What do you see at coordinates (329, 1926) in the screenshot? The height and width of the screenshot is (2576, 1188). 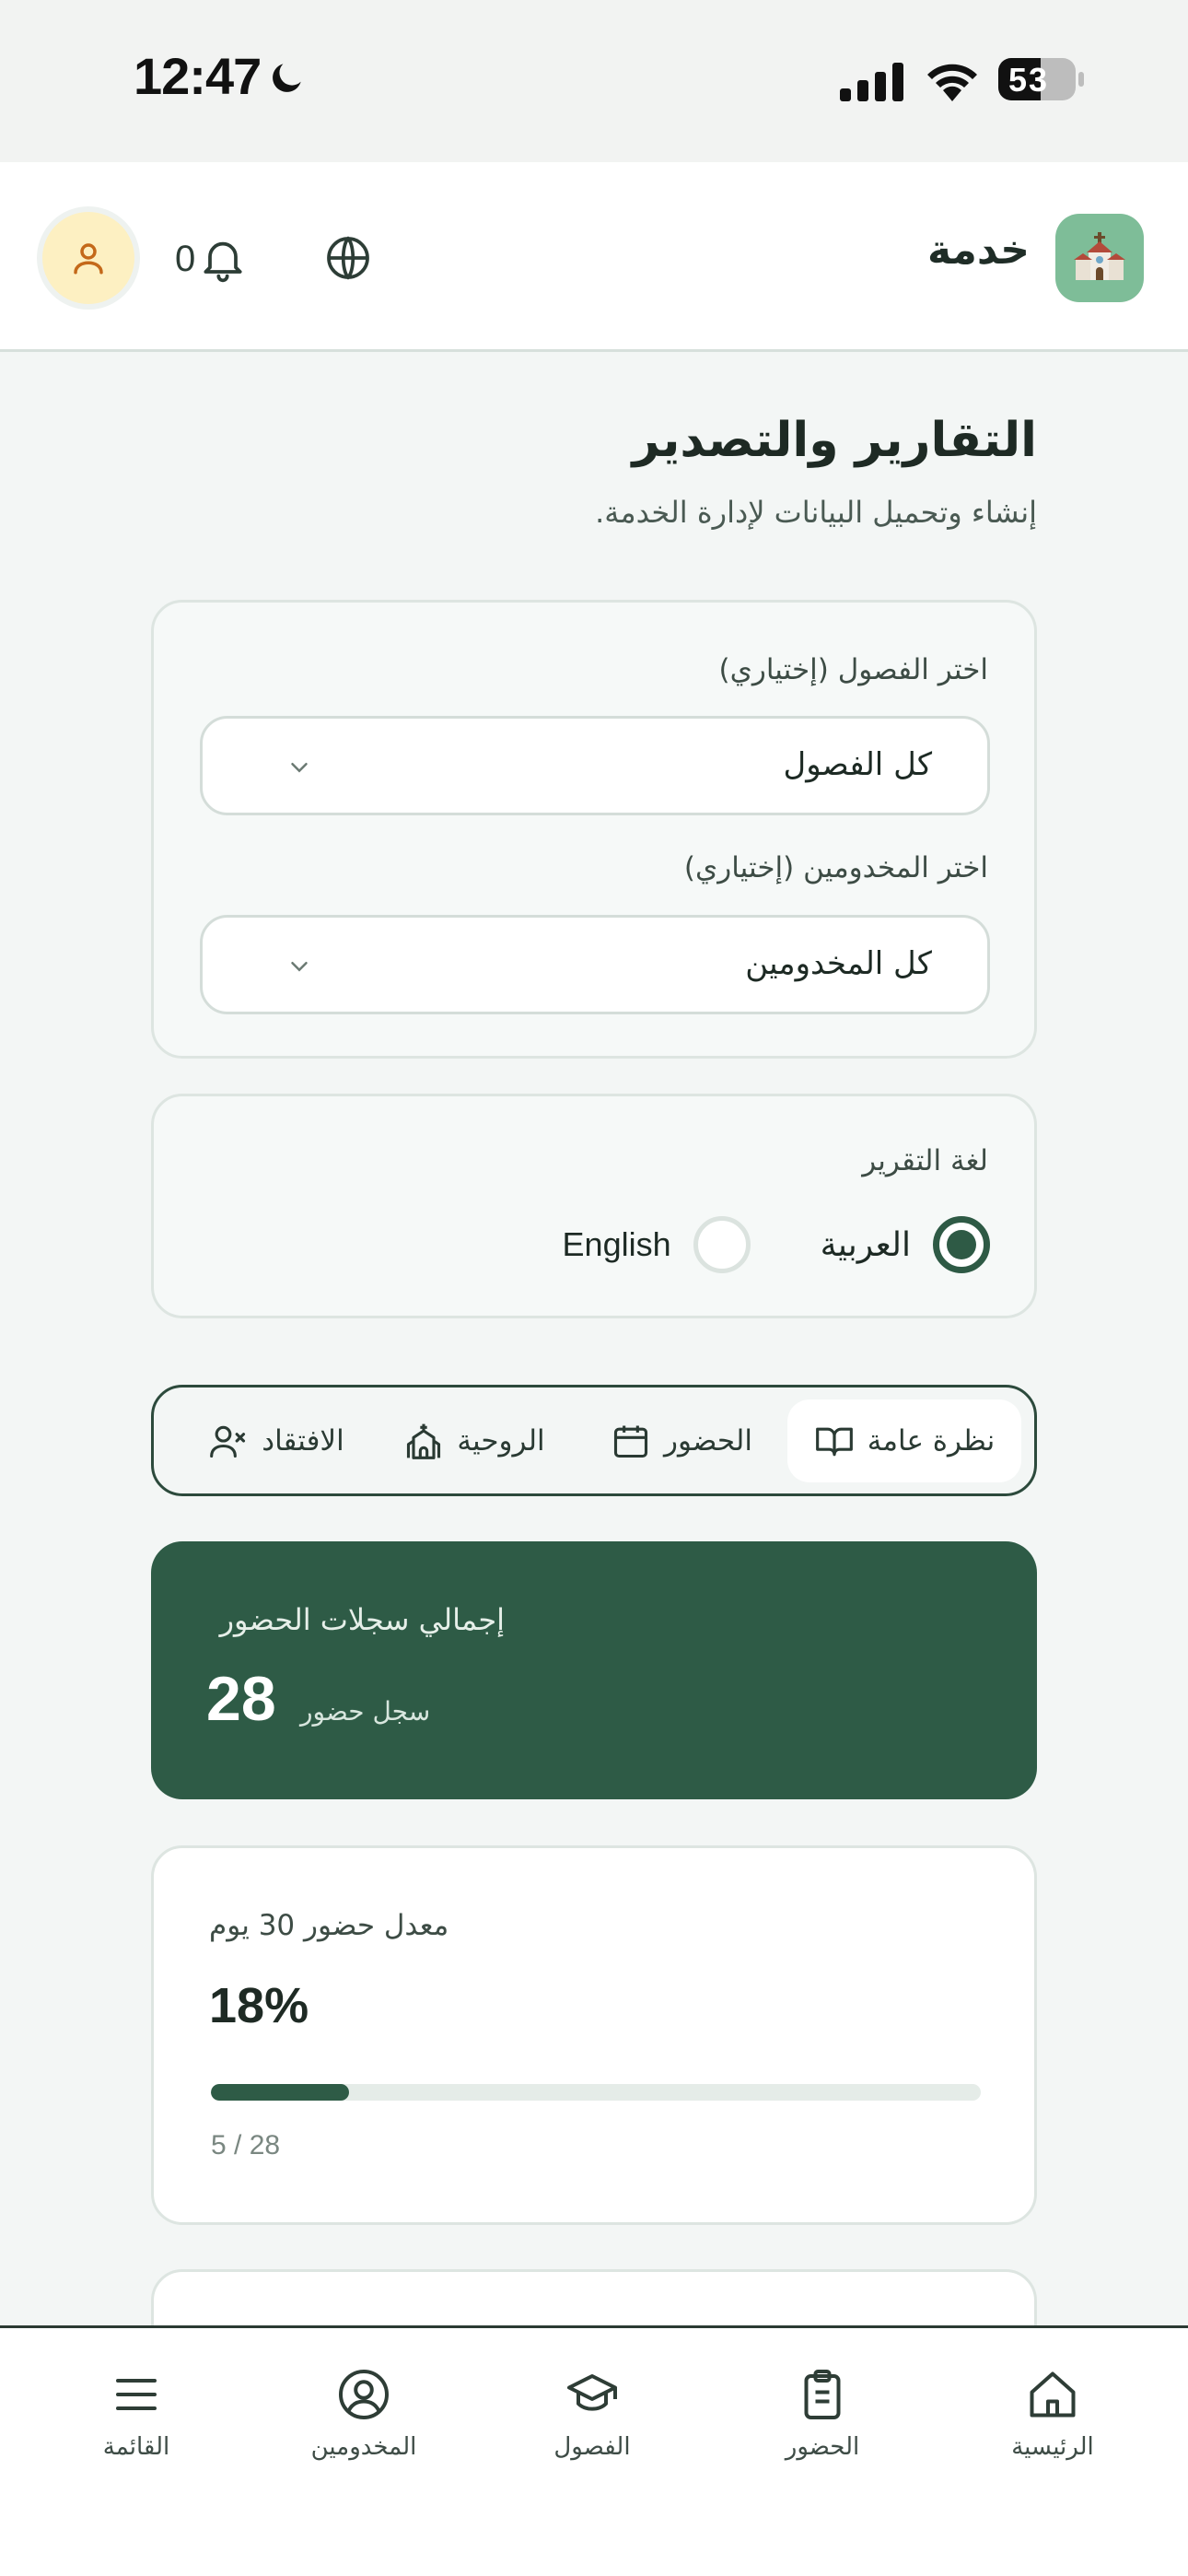 I see `attendance-rate-label: معدل حضور 30 يوم` at bounding box center [329, 1926].